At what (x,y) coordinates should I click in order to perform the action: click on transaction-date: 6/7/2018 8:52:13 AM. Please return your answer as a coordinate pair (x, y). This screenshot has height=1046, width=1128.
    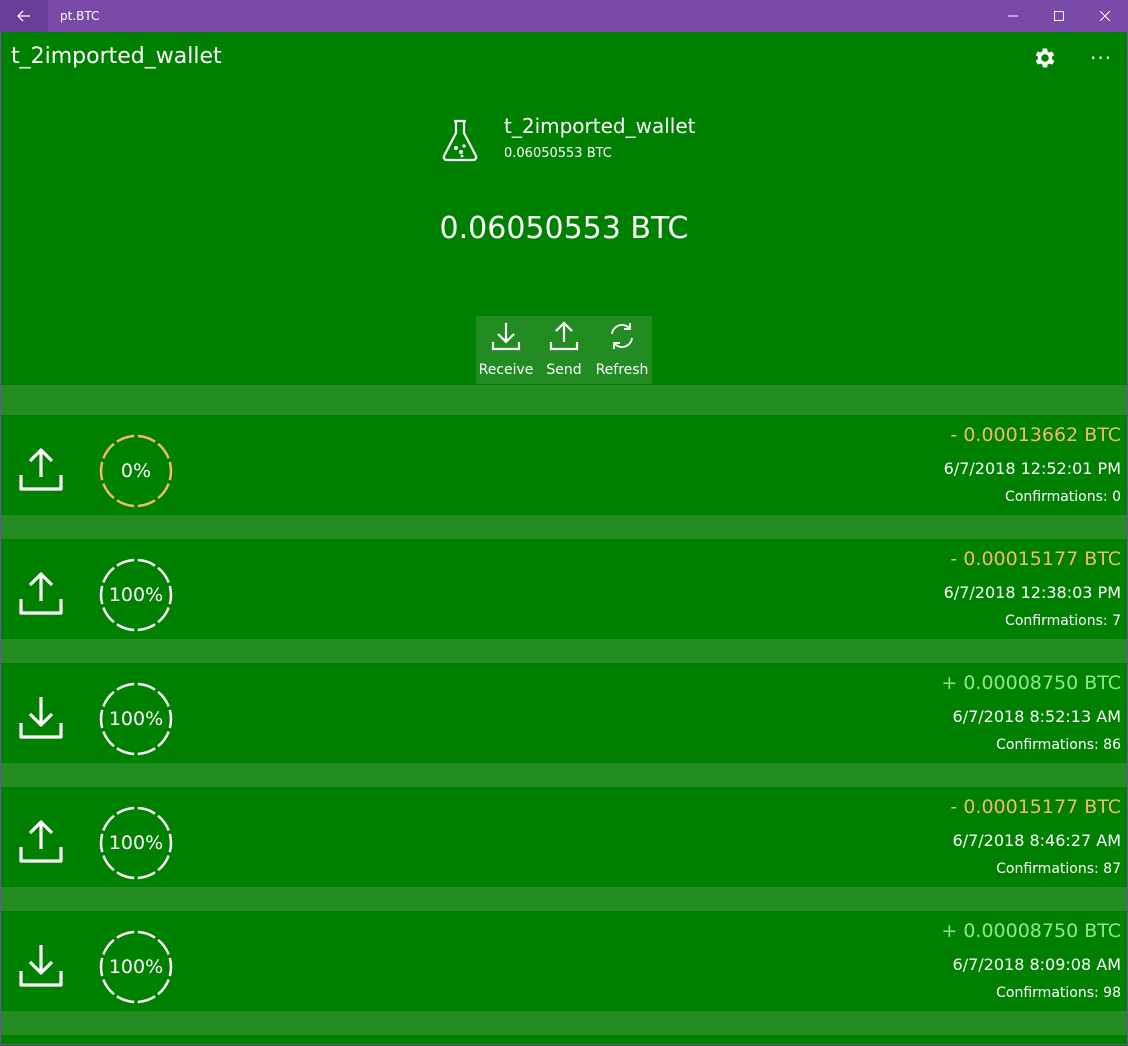
    Looking at the image, I should click on (1036, 716).